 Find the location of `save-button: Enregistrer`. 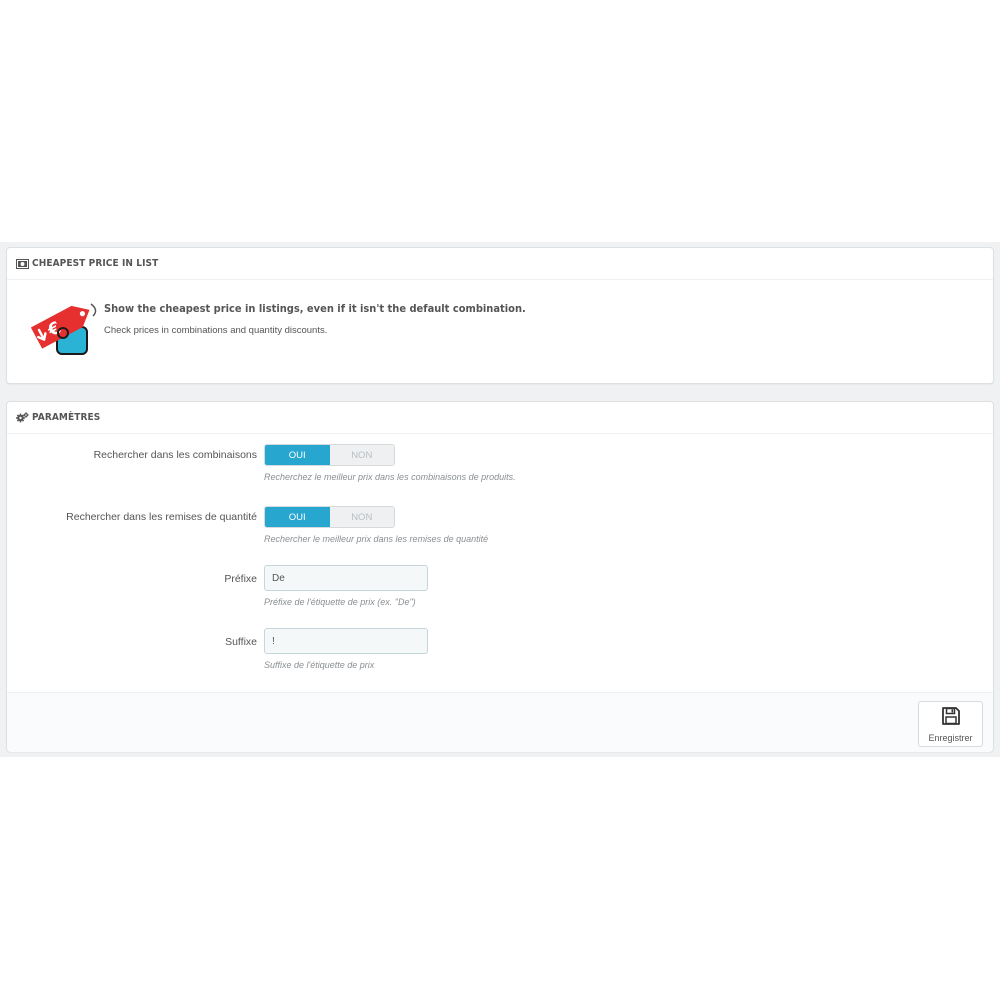

save-button: Enregistrer is located at coordinates (950, 724).